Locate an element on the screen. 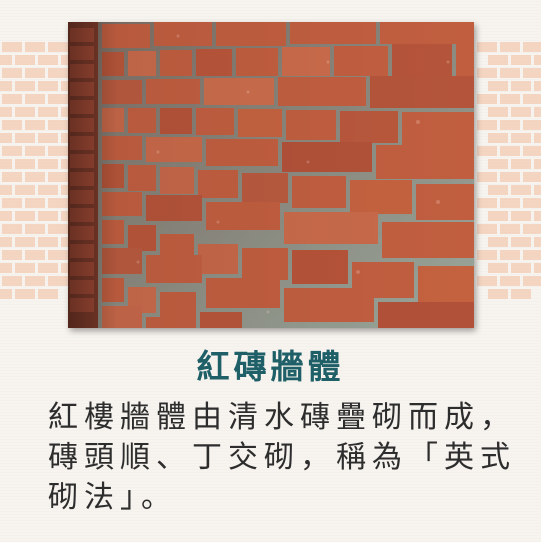 This screenshot has height=542, width=541. brick-pattern-left-decoration is located at coordinates (35, 170).